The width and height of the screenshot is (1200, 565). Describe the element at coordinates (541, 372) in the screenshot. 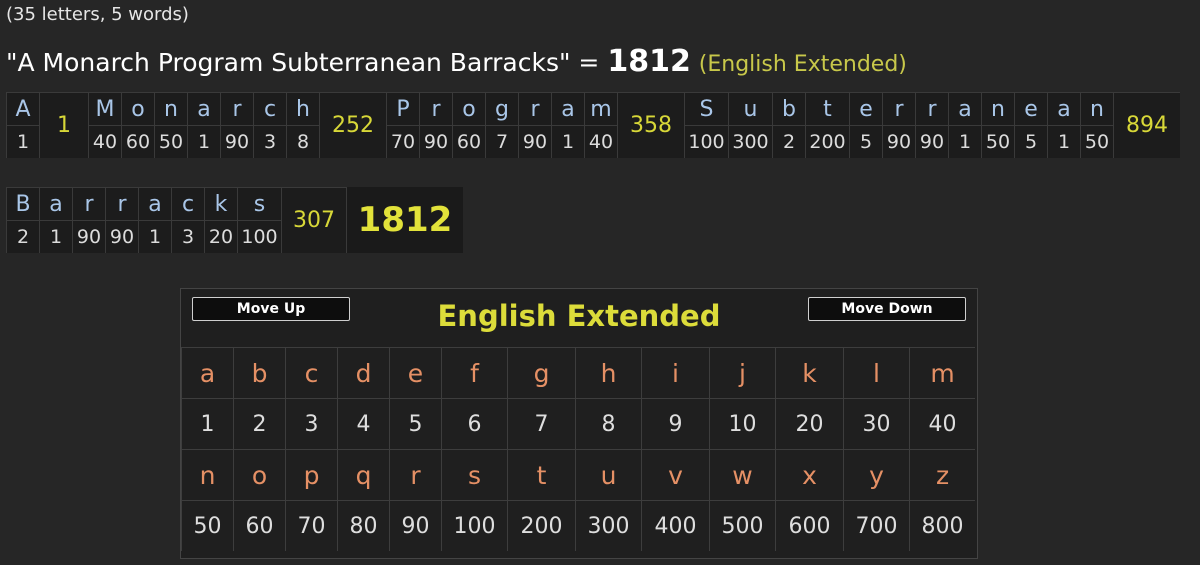

I see `cipher-letter-cell: g` at that location.